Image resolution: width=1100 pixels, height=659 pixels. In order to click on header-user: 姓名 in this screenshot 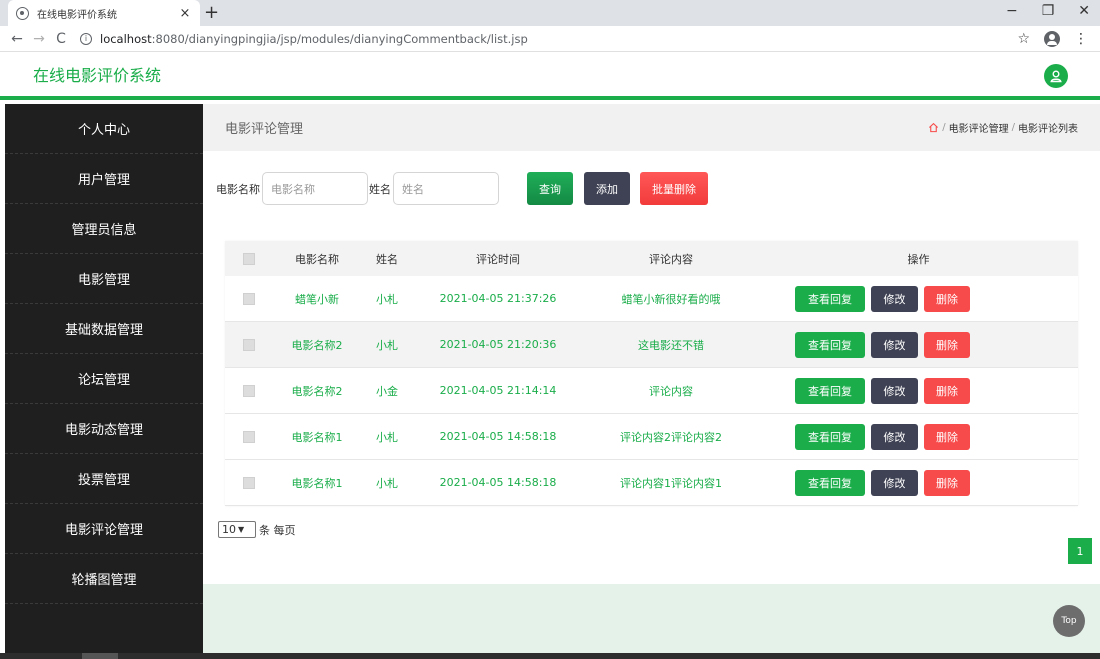, I will do `click(387, 259)`.